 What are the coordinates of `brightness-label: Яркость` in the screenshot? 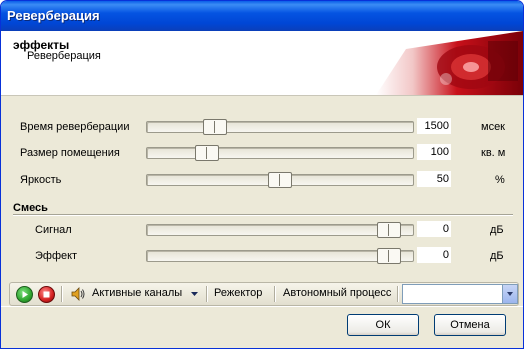 It's located at (41, 180).